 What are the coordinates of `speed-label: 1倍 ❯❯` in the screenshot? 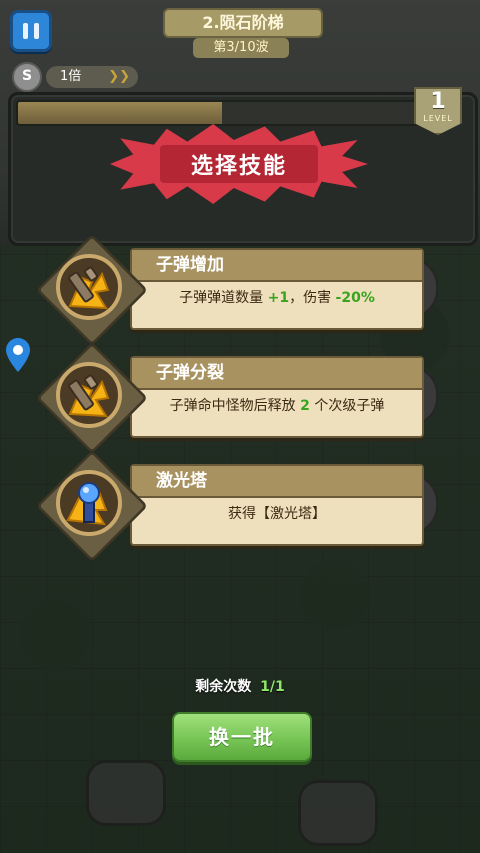 It's located at (92, 77).